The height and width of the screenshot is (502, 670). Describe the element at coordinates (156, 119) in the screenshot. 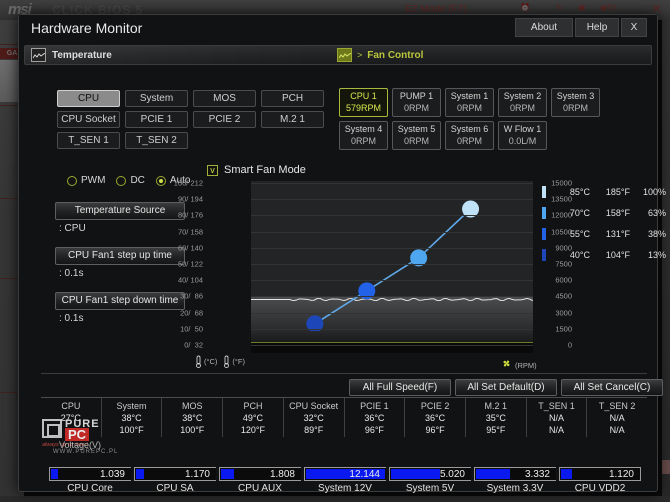

I see `temp-source-tab: PCIE 1` at that location.